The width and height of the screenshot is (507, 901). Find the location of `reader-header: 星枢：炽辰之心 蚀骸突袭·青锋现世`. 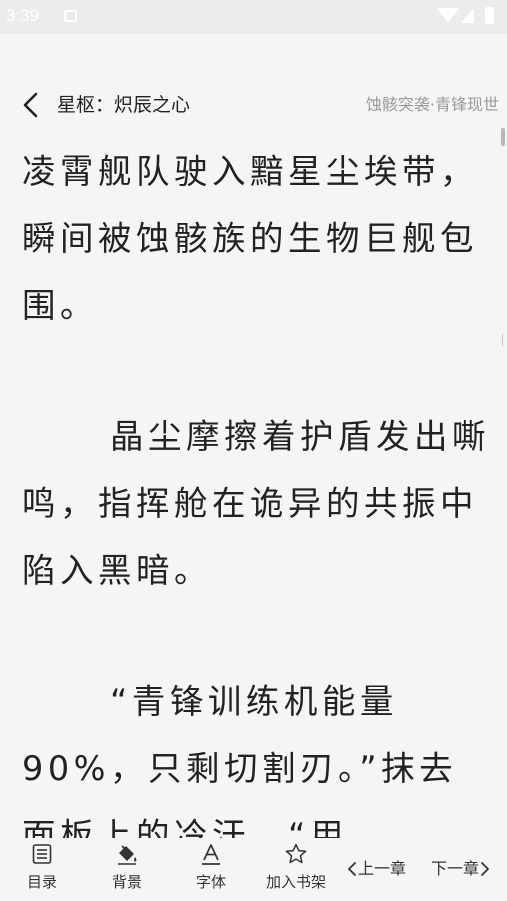

reader-header: 星枢：炽辰之心 蚀骸突袭·青锋现世 is located at coordinates (253, 105).